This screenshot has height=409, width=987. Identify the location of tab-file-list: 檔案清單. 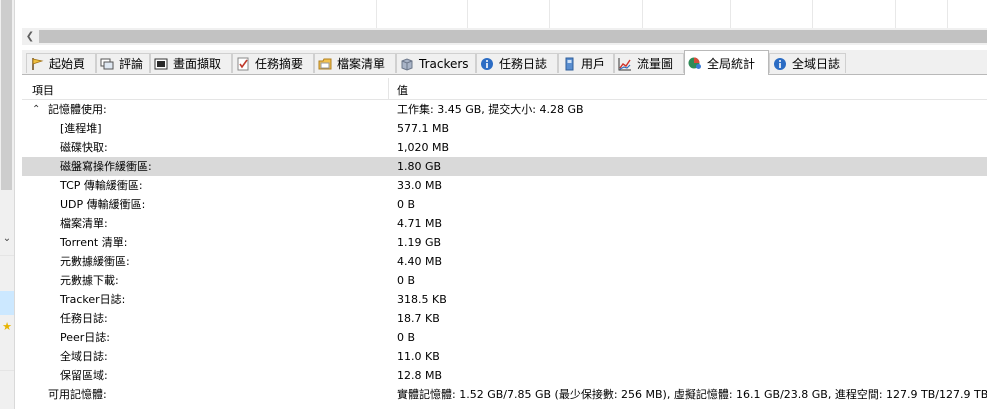
(355, 63).